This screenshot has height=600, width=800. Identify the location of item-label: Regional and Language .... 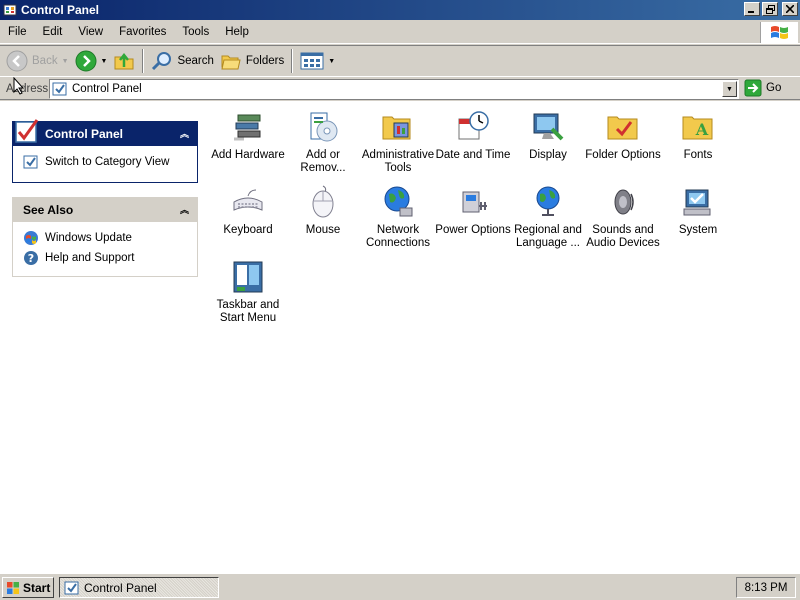
(548, 236).